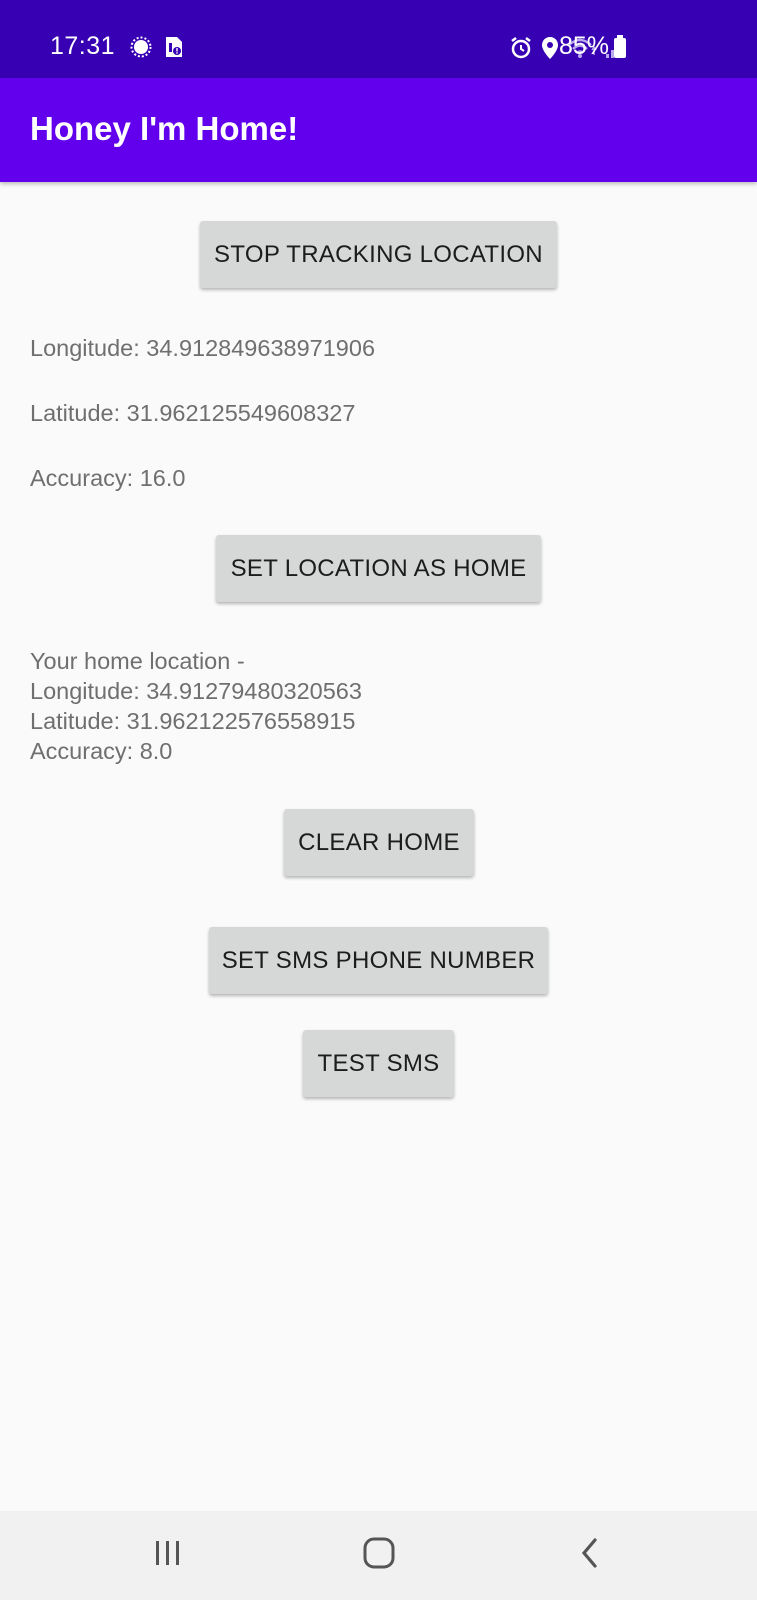  What do you see at coordinates (378, 568) in the screenshot?
I see `set-location-as-home-button: SET LOCATION AS HOME` at bounding box center [378, 568].